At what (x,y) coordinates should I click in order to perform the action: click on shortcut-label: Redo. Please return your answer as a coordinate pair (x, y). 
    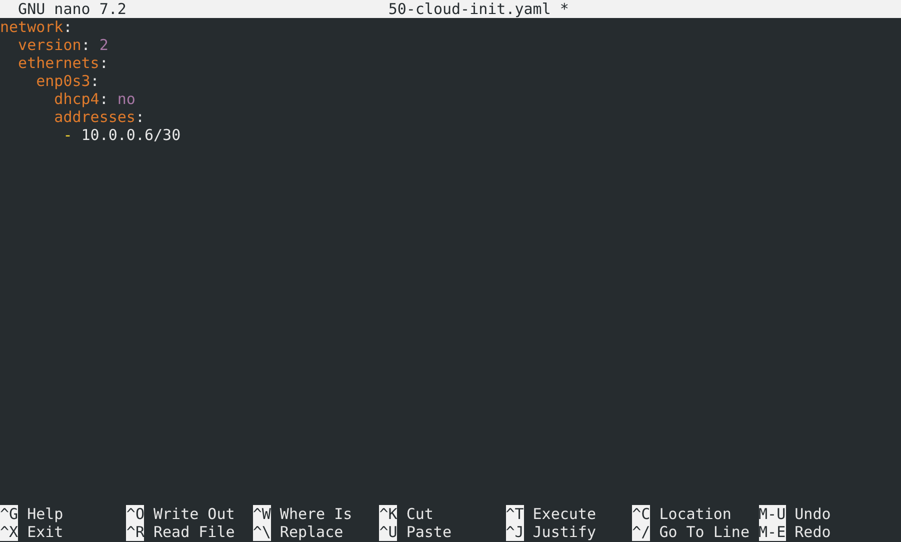
    Looking at the image, I should click on (812, 532).